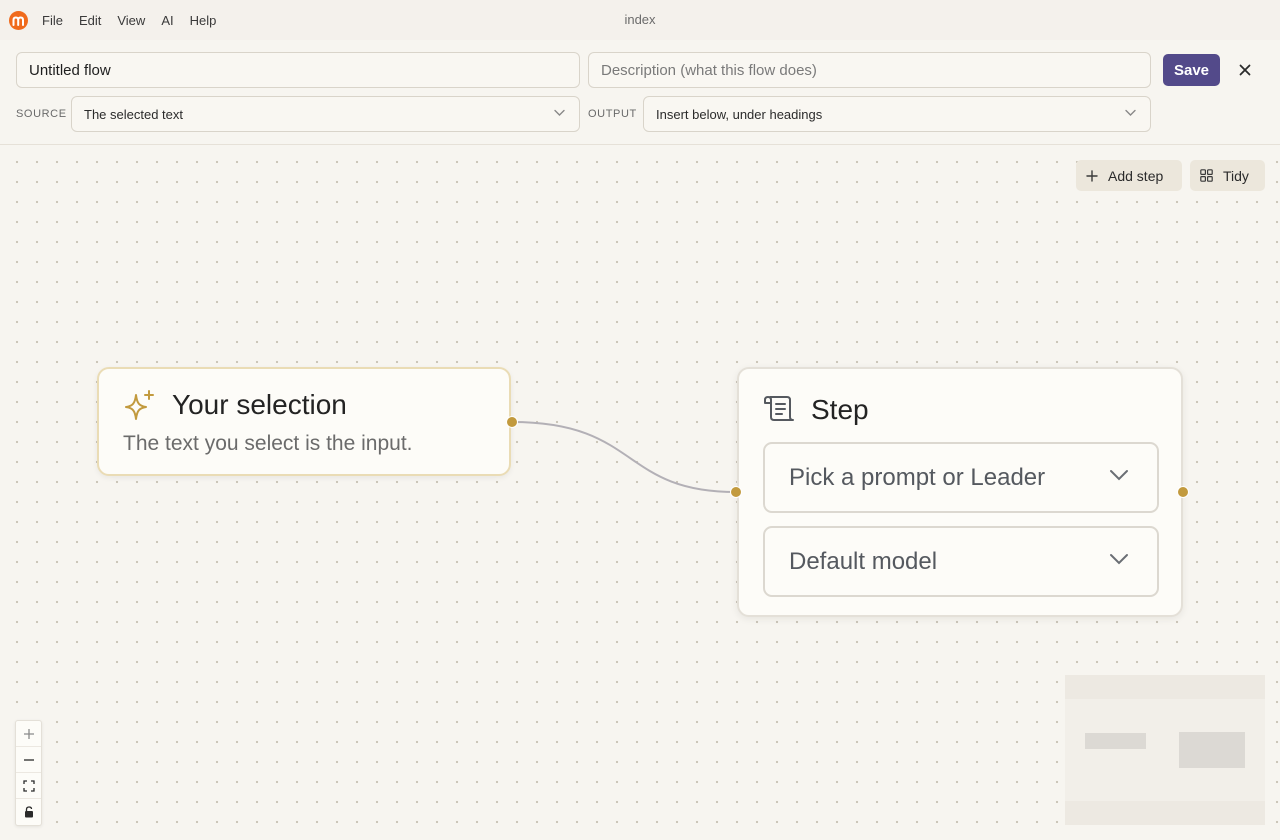  I want to click on source-label: SOURCE, so click(41, 114).